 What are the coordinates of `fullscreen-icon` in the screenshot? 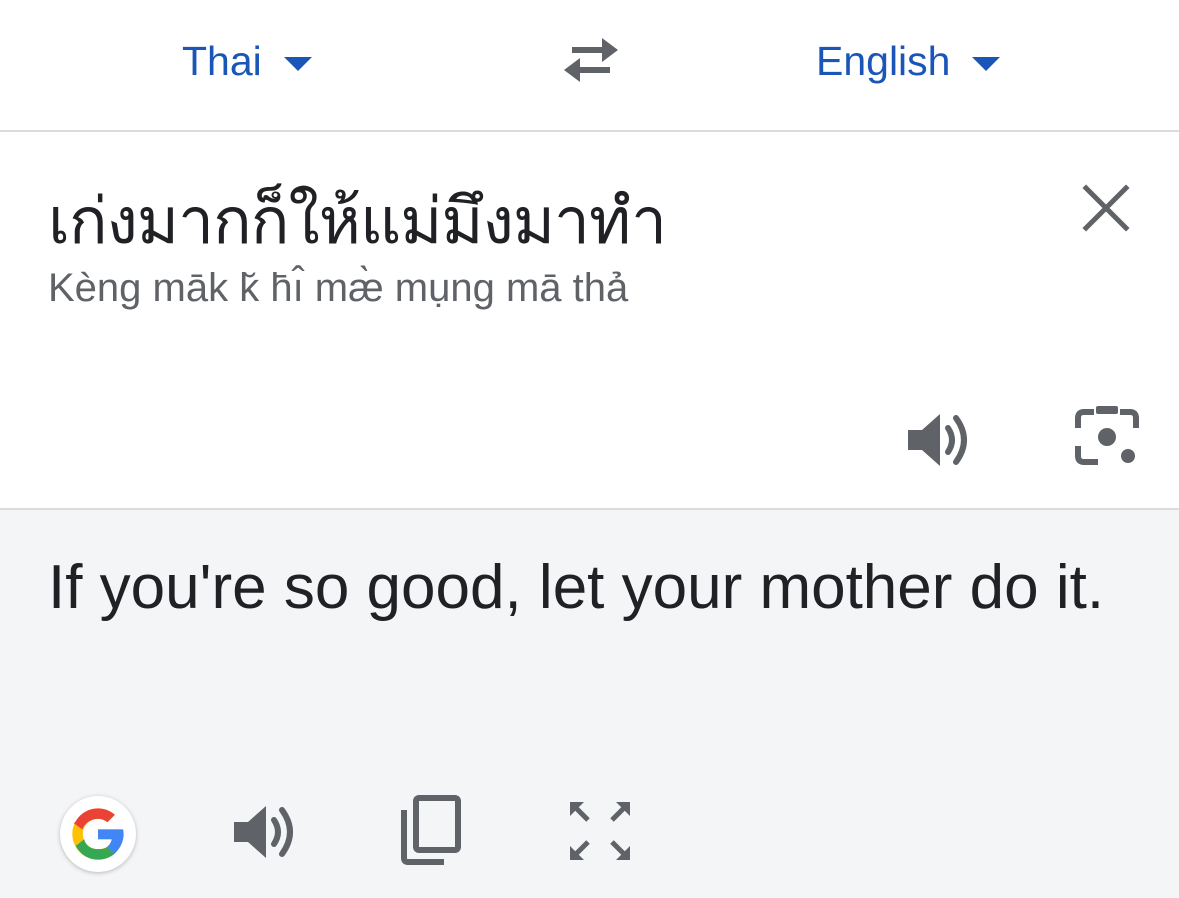 It's located at (600, 831).